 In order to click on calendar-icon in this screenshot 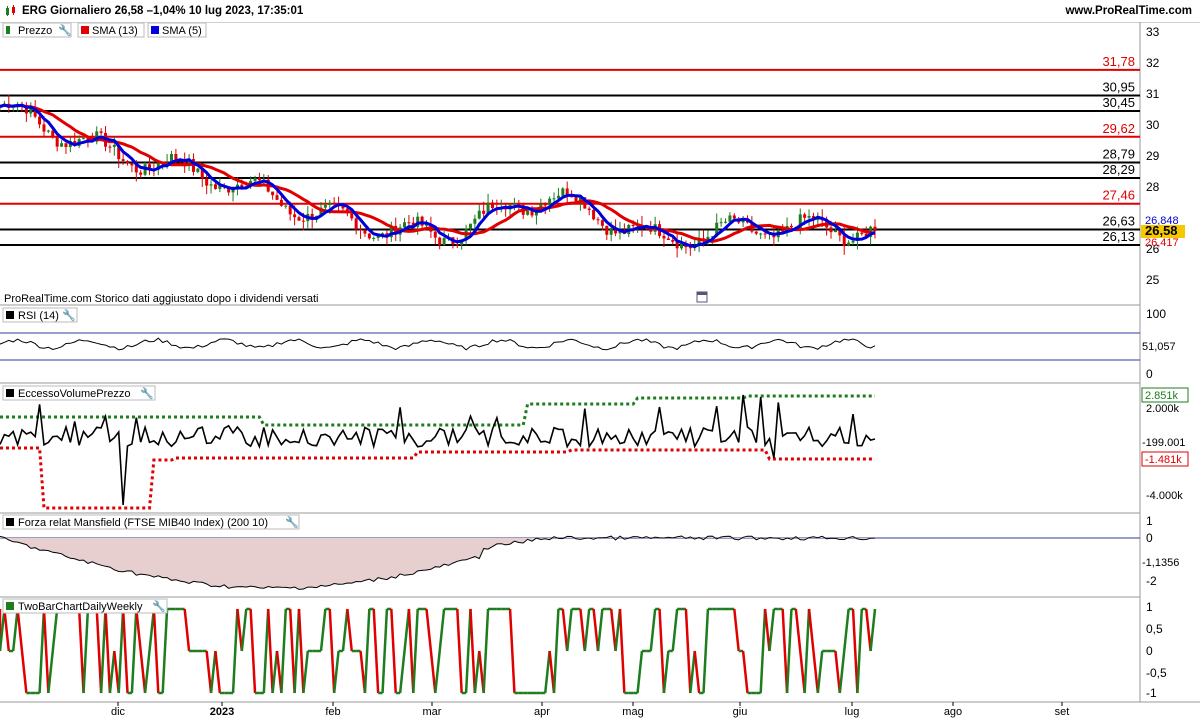, I will do `click(702, 297)`.